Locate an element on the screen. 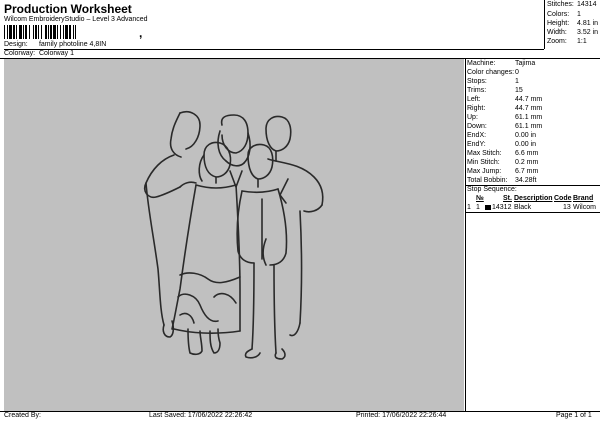 This screenshot has width=600, height=424. info-row: Machine: Tajima is located at coordinates (501, 64).